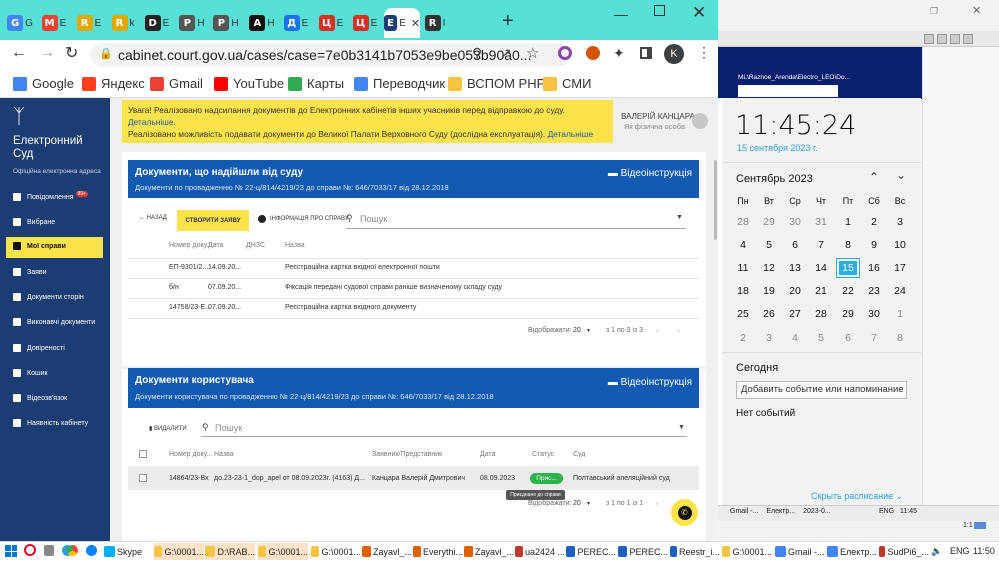 The height and width of the screenshot is (562, 999). I want to click on forward-icon: →, so click(47, 53).